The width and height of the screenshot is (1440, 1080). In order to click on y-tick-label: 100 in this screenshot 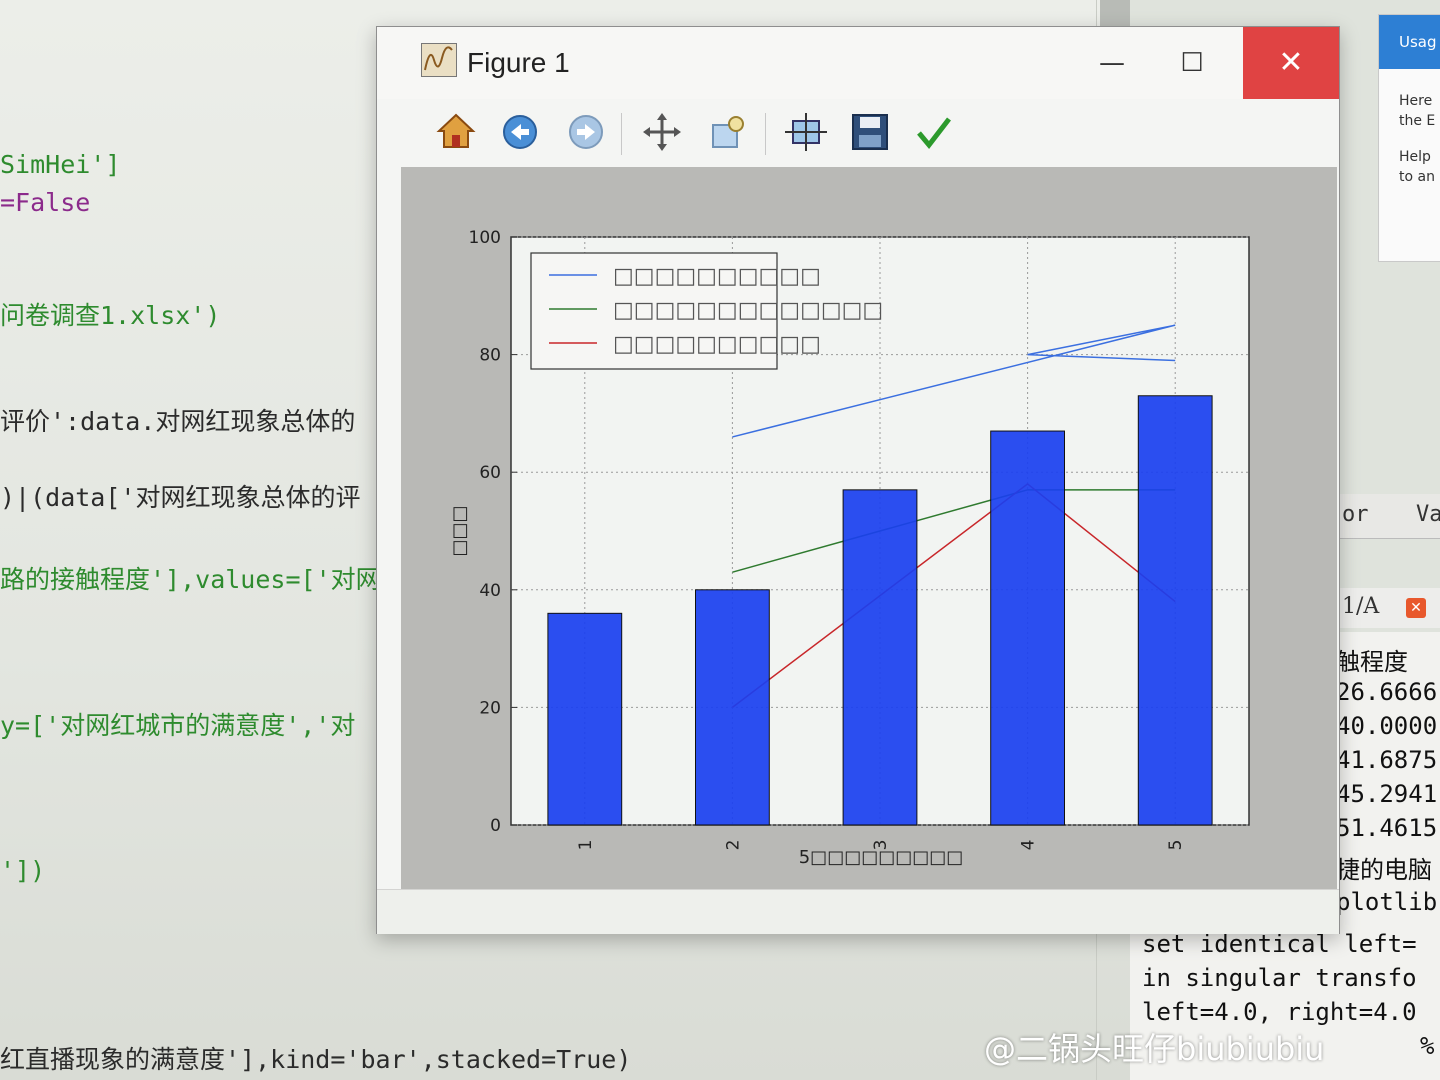, I will do `click(485, 238)`.